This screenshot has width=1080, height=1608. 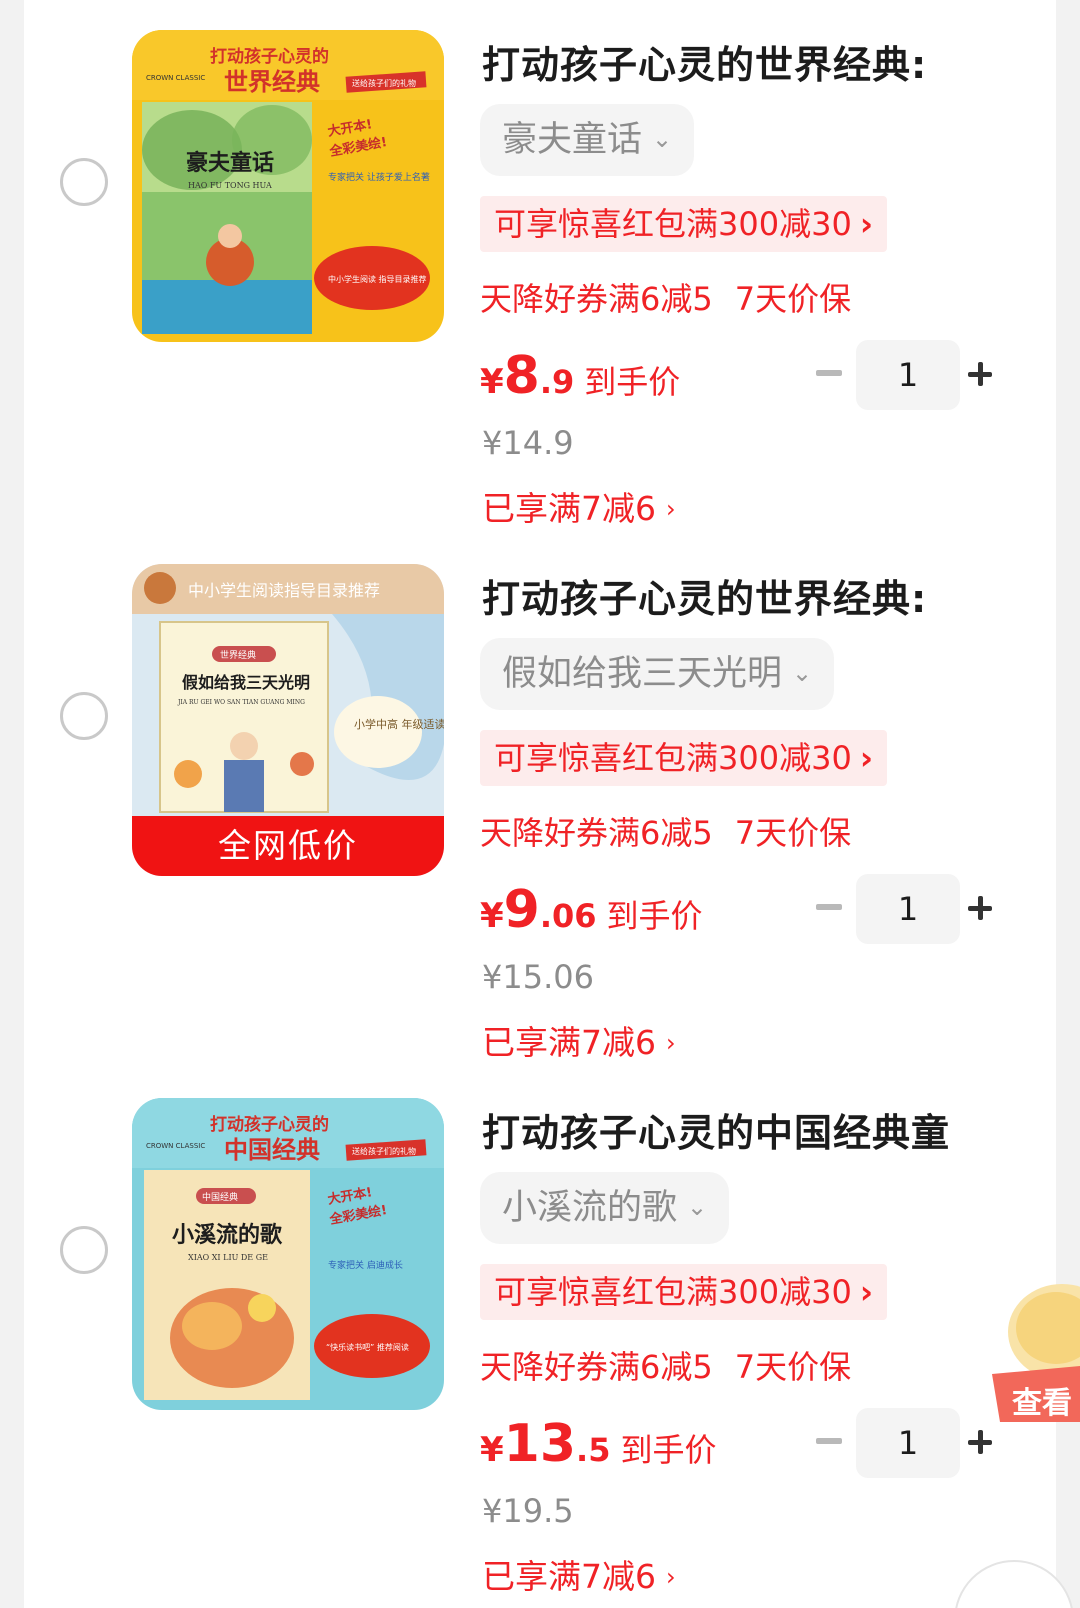 What do you see at coordinates (367, 1347) in the screenshot?
I see `svg-text: “快乐读书吧” 推荐阅读` at bounding box center [367, 1347].